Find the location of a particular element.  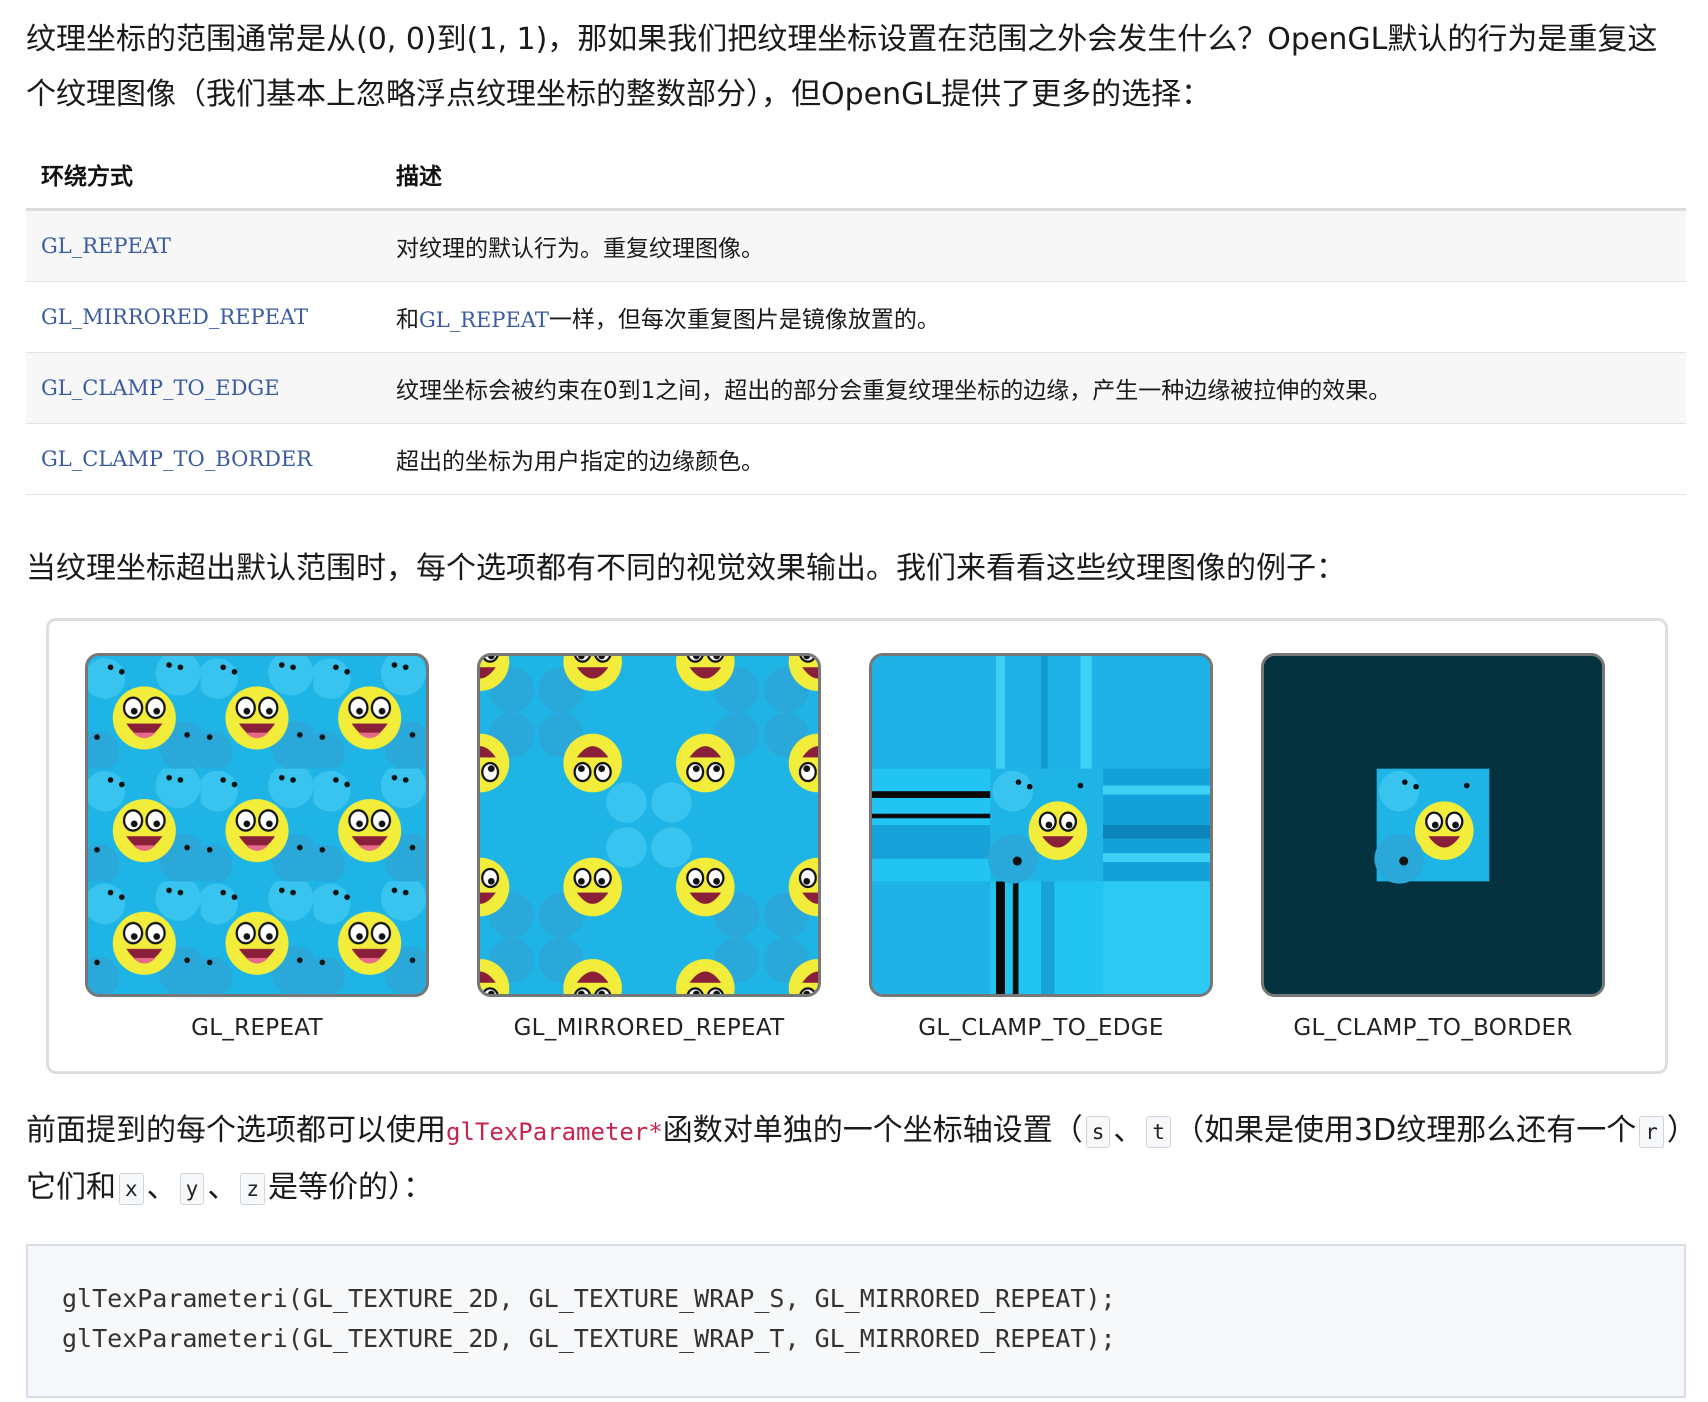

inline-code-gltexparameter: glTexParameter* is located at coordinates (554, 1132).